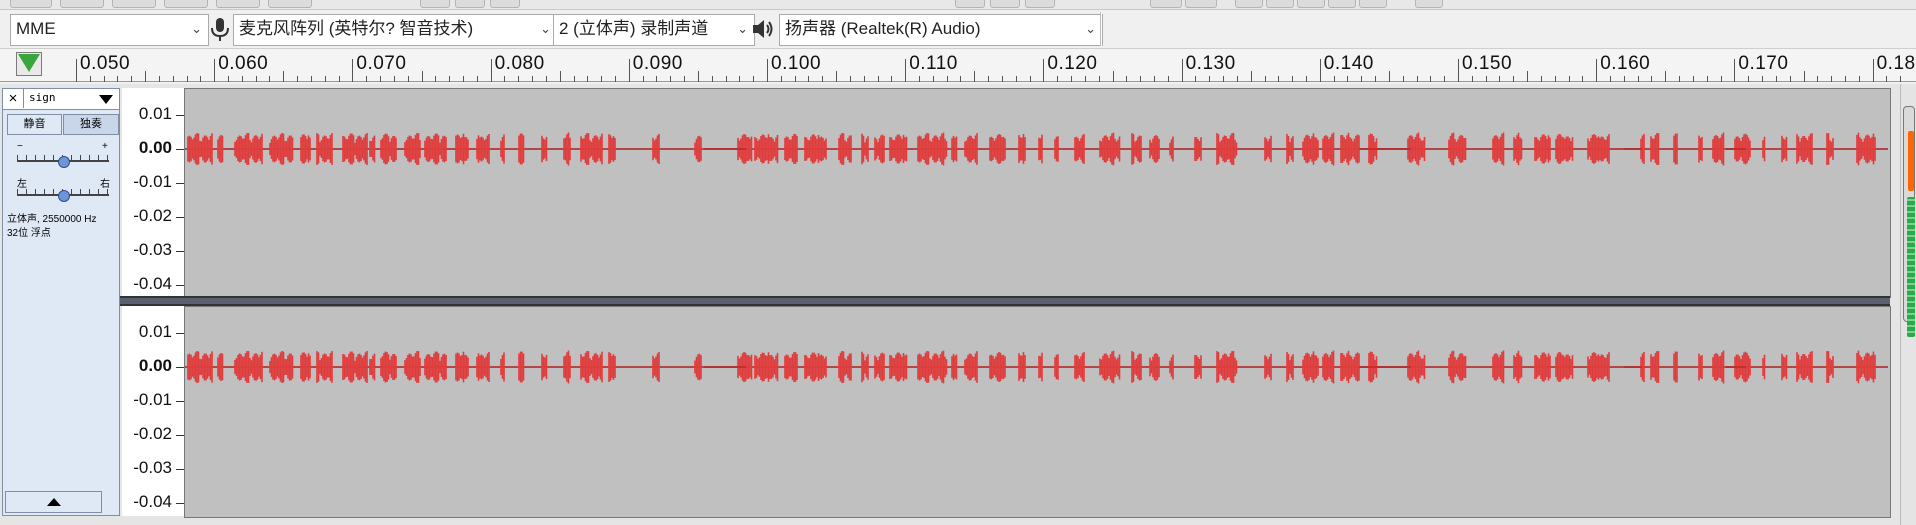  What do you see at coordinates (52, 219) in the screenshot?
I see `track-format-line: 立体声, 2550000 Hz` at bounding box center [52, 219].